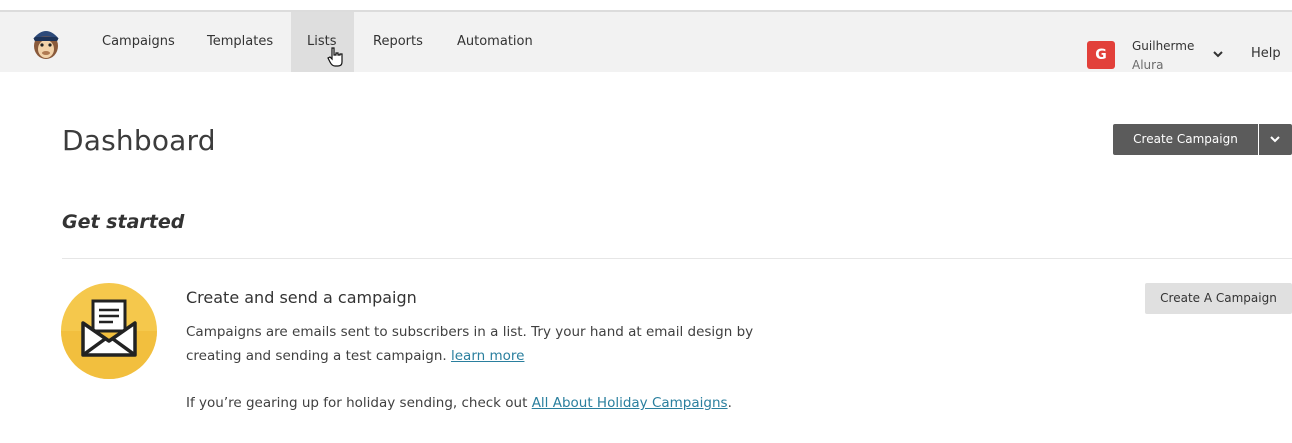  I want to click on envelope-icon, so click(109, 331).